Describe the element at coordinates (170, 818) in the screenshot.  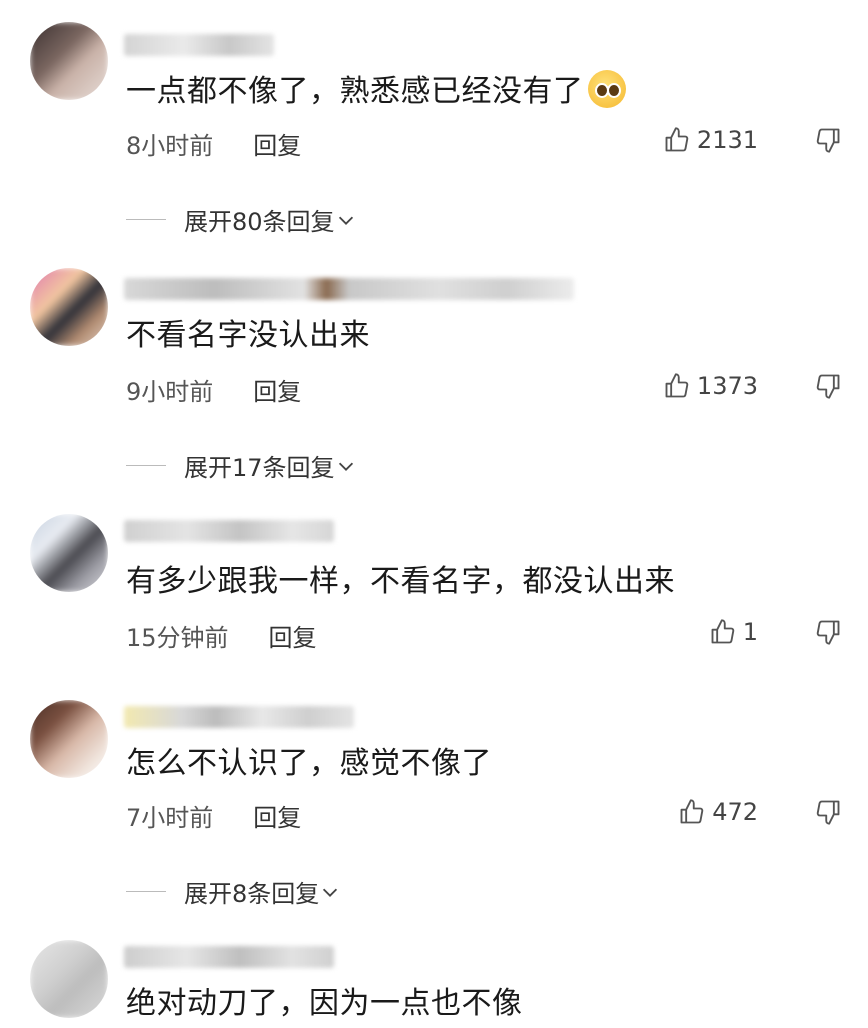
I see `timestamp: 7小时前` at that location.